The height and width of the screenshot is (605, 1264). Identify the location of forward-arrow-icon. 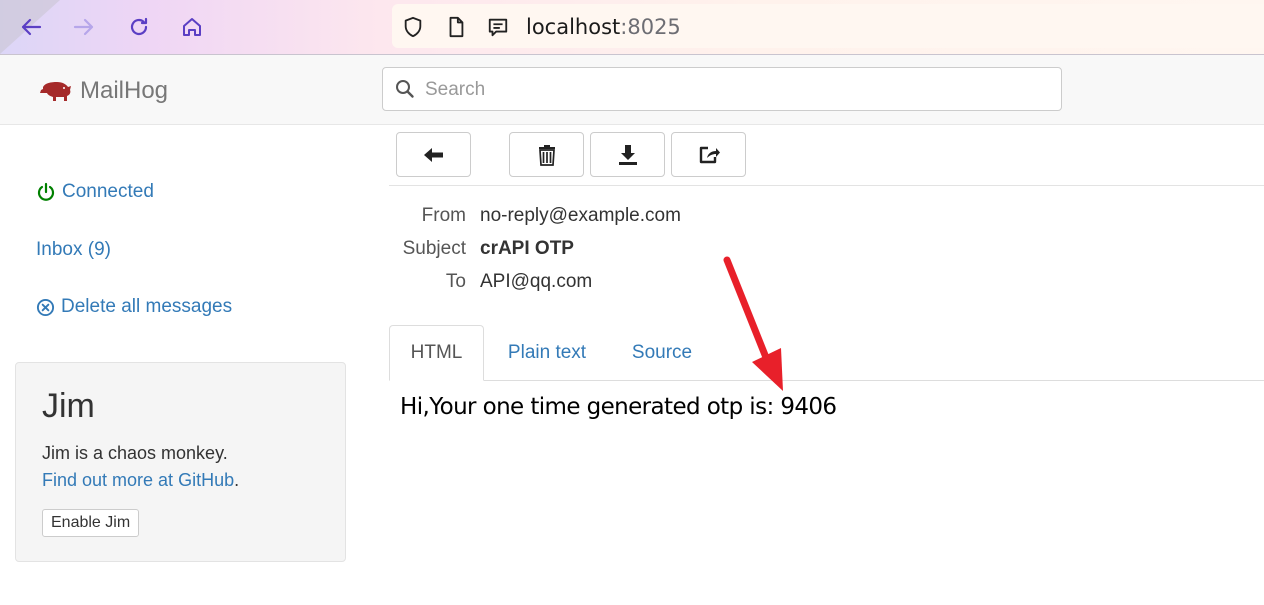
(83, 27).